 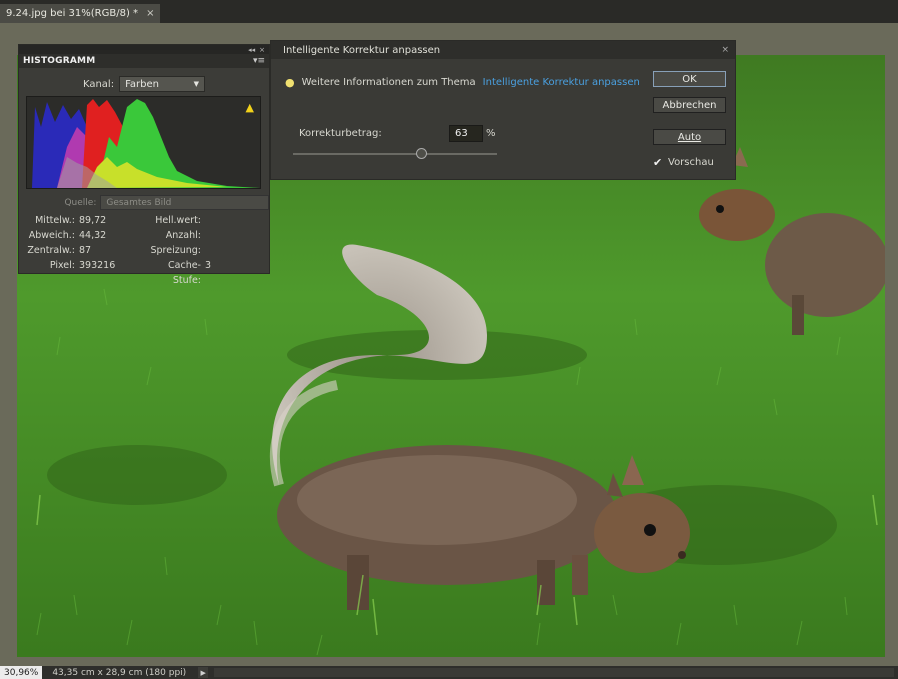 I want to click on stat-row: Zentralw.: 87, so click(x=69, y=250).